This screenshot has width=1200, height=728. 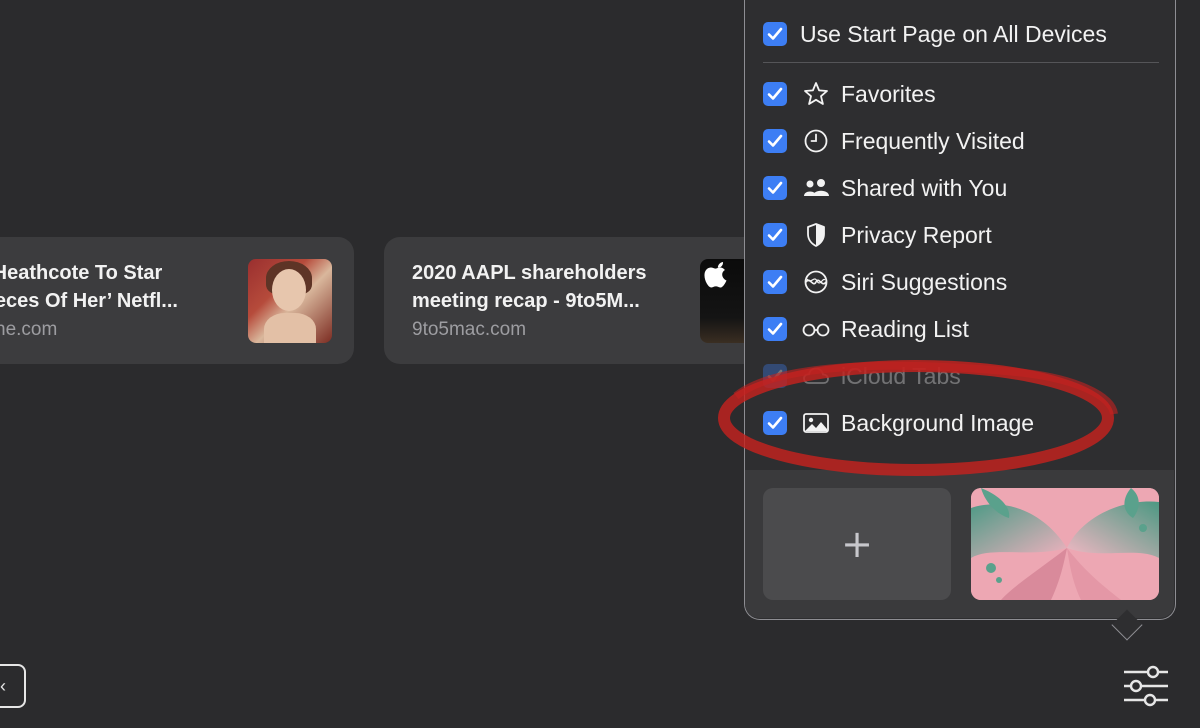 I want to click on card-domain: 9to5mac.com, so click(x=469, y=329).